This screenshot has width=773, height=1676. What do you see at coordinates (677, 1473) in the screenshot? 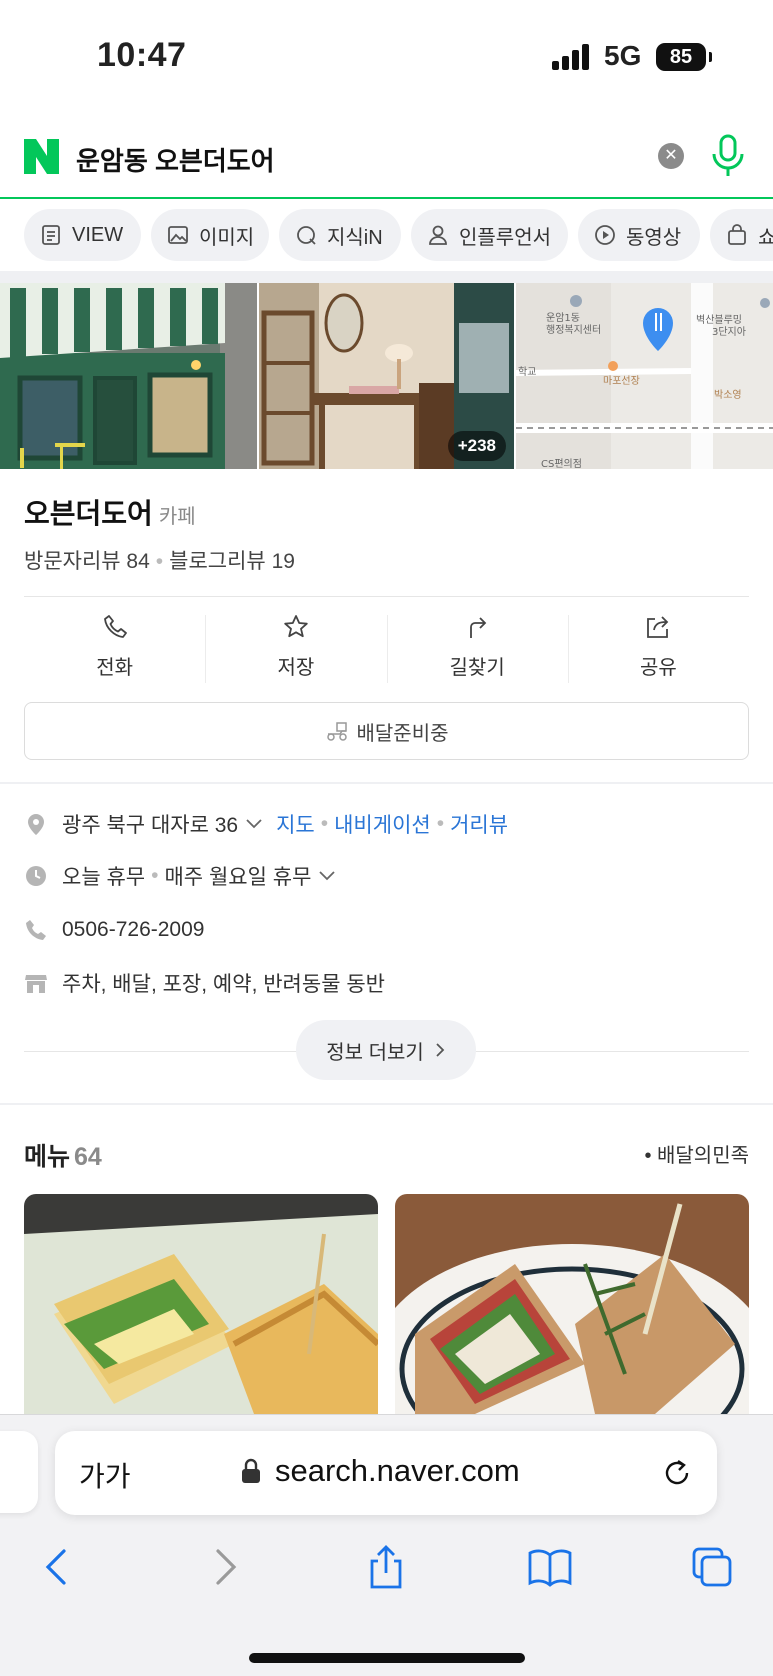
I see `reload-icon` at bounding box center [677, 1473].